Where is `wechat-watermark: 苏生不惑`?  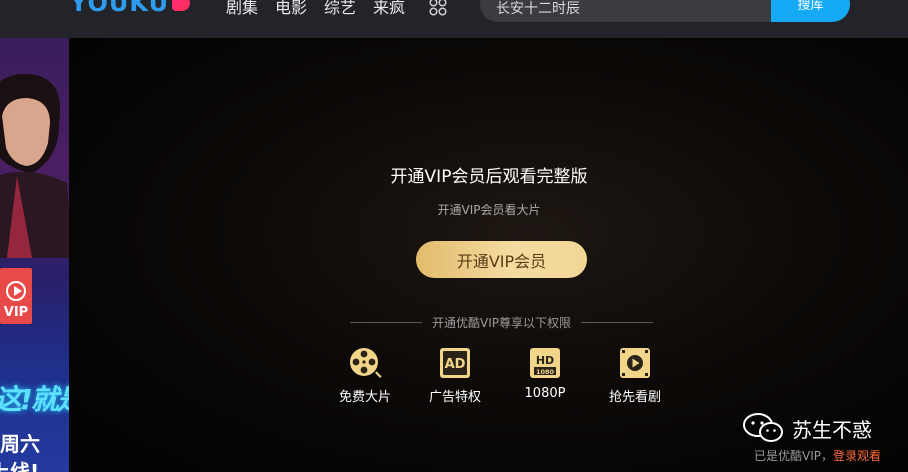
wechat-watermark: 苏生不惑 is located at coordinates (807, 428).